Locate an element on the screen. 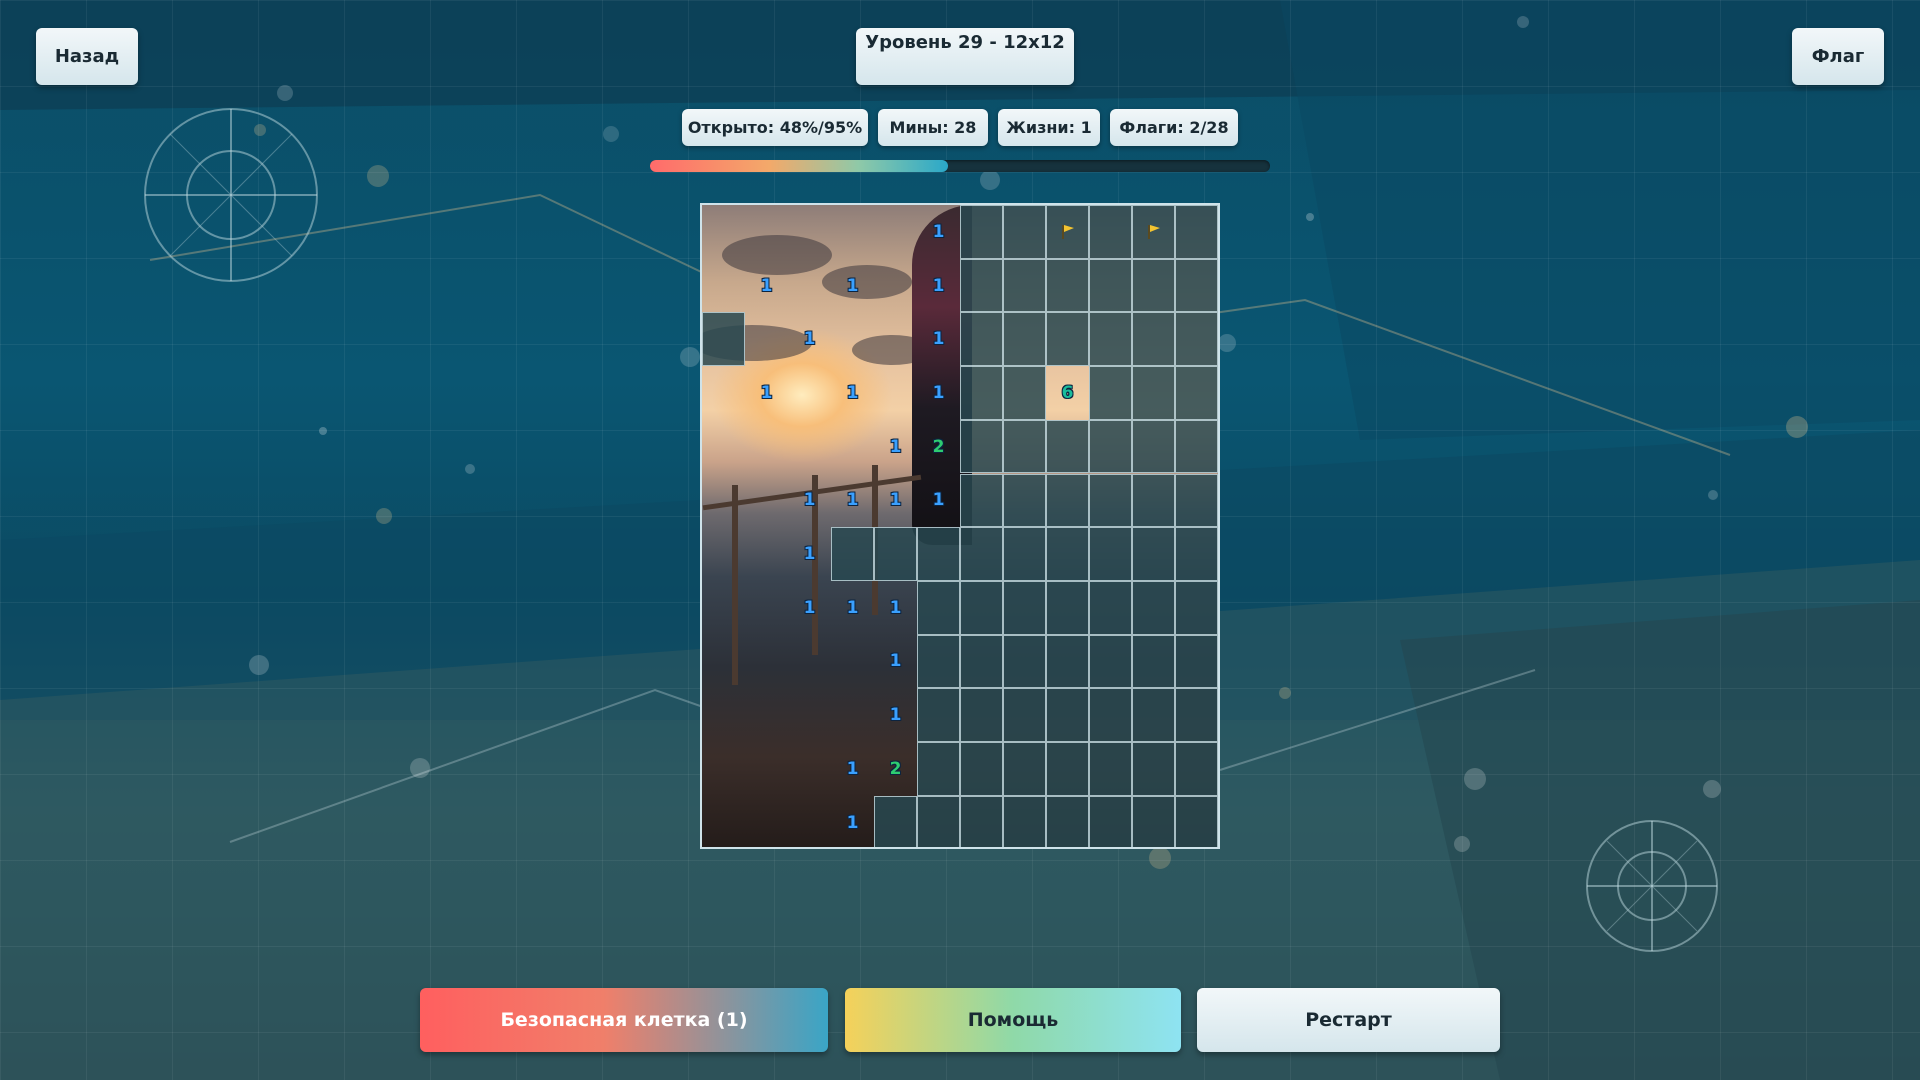  flag-mode-button: Флаг is located at coordinates (1838, 56).